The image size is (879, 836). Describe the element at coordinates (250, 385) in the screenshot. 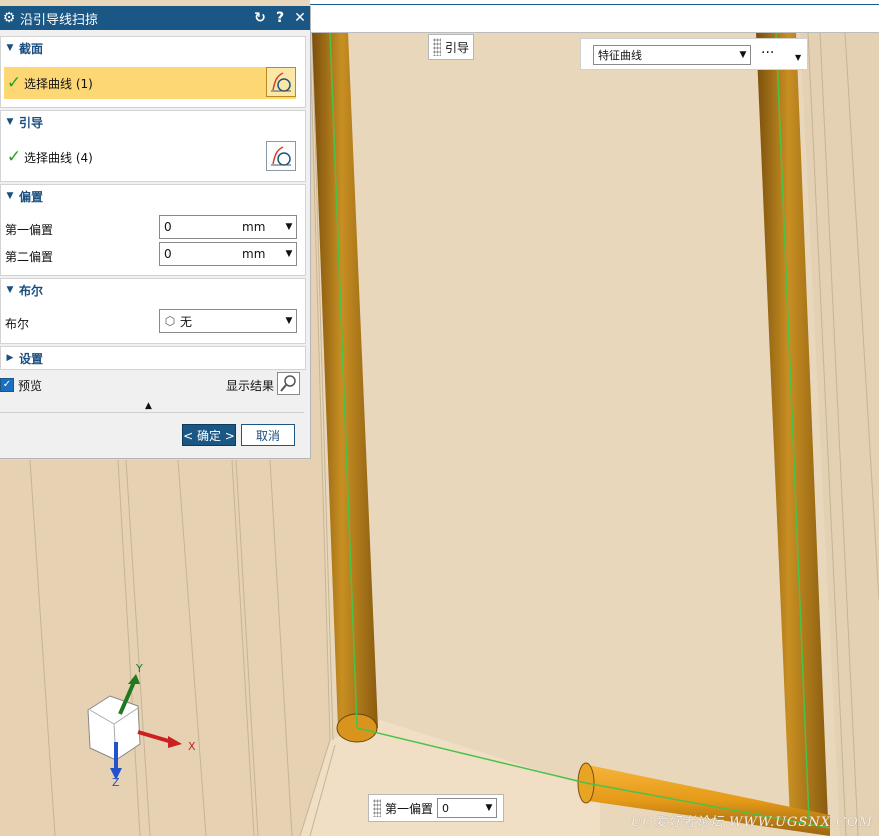

I see `show-result-label: 显示结果` at that location.